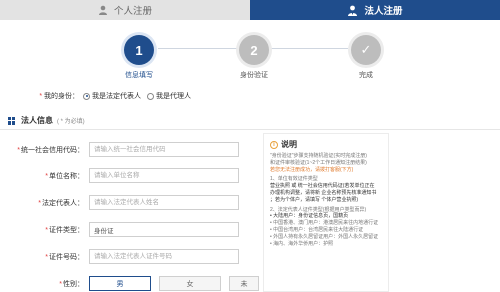 This screenshot has width=500, height=292. I want to click on identity-label: * 我的身份：, so click(59, 96).